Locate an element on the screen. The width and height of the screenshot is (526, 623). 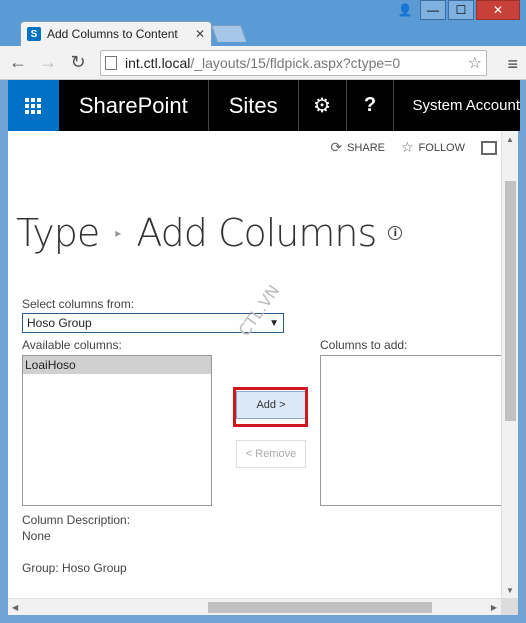
page-title: Type ▸ Add Columns i is located at coordinates (209, 233).